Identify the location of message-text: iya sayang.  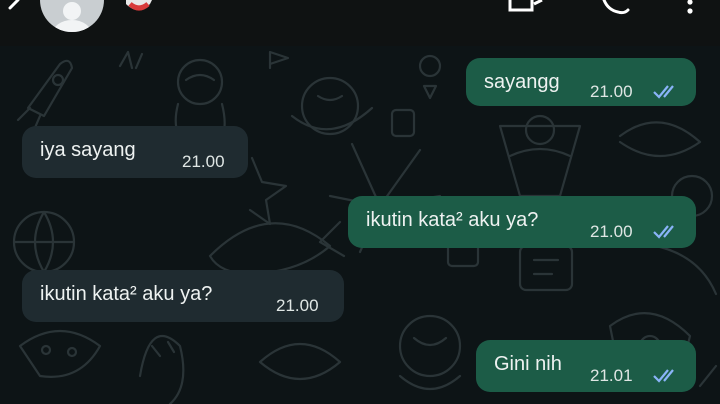
(88, 150).